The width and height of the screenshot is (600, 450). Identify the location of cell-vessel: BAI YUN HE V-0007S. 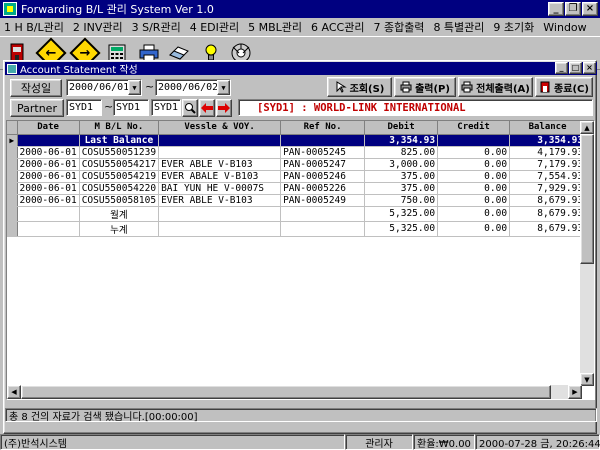
(220, 188).